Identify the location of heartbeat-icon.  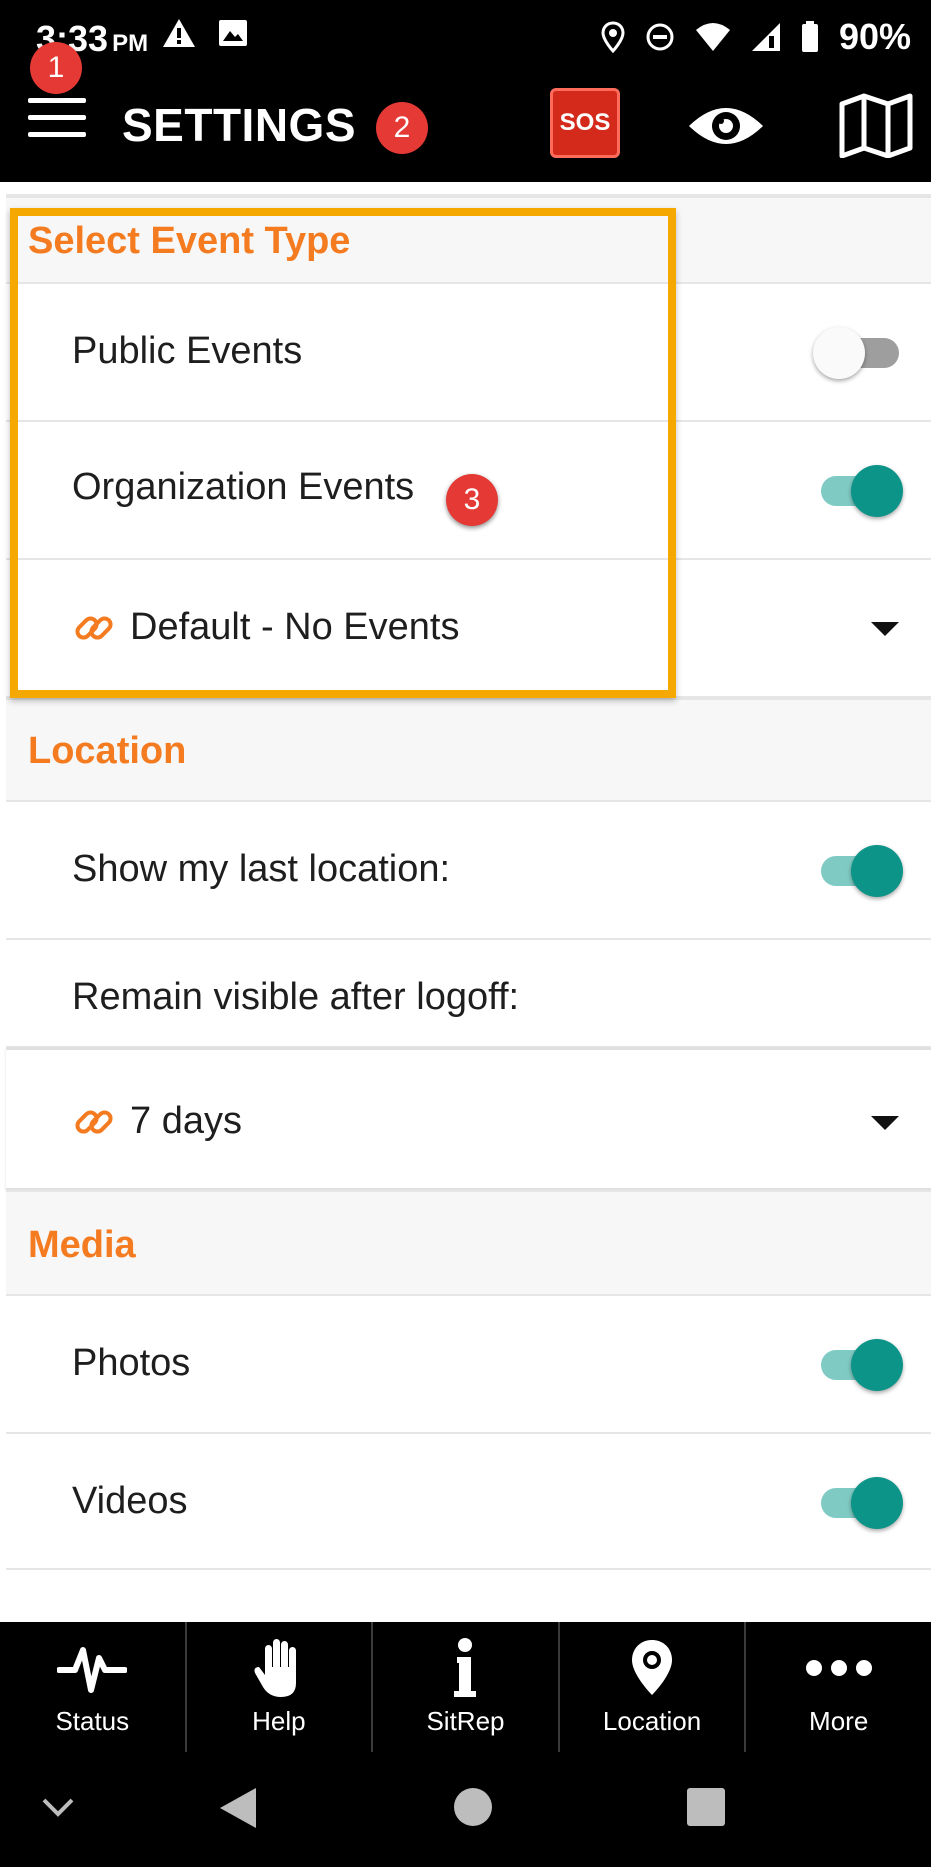
(92, 1668).